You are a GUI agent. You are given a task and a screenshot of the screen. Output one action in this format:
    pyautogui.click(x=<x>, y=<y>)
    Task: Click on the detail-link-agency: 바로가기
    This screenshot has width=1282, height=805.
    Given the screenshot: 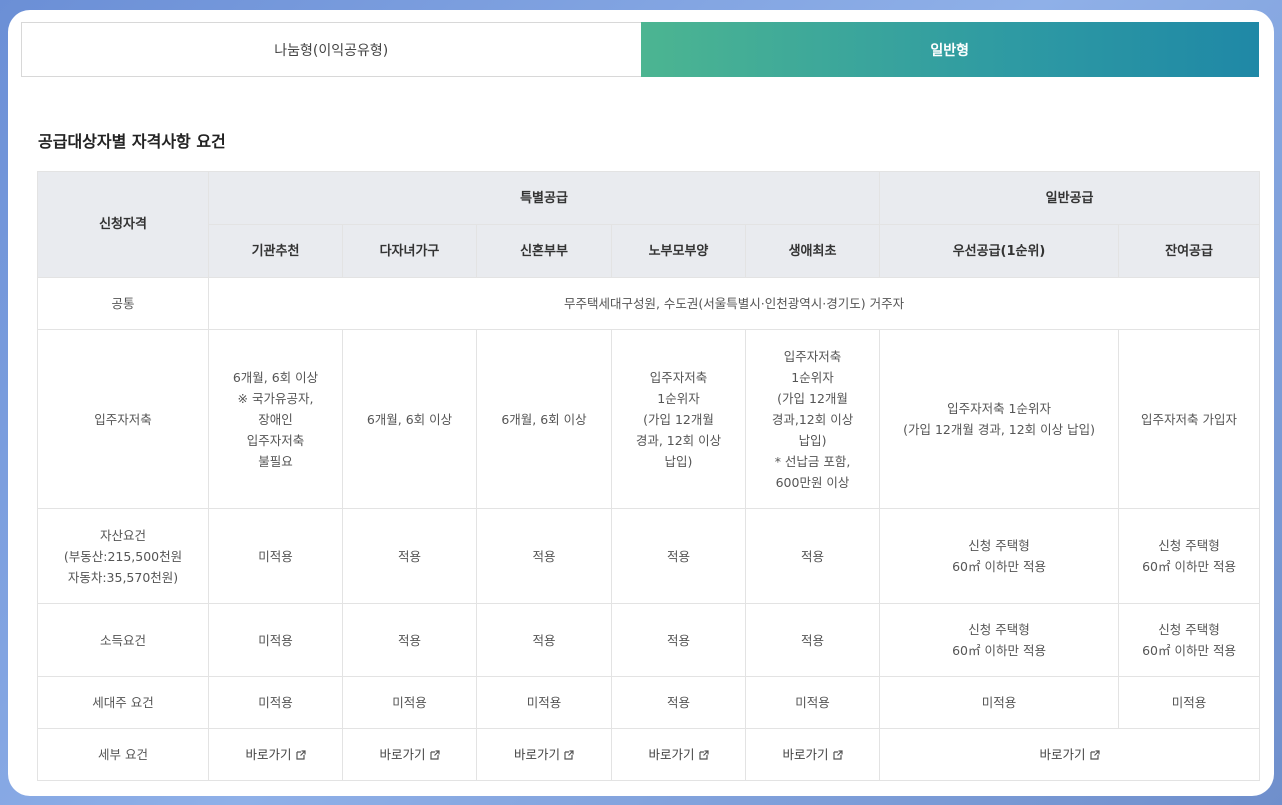 What is the action you would take?
    pyautogui.click(x=275, y=754)
    